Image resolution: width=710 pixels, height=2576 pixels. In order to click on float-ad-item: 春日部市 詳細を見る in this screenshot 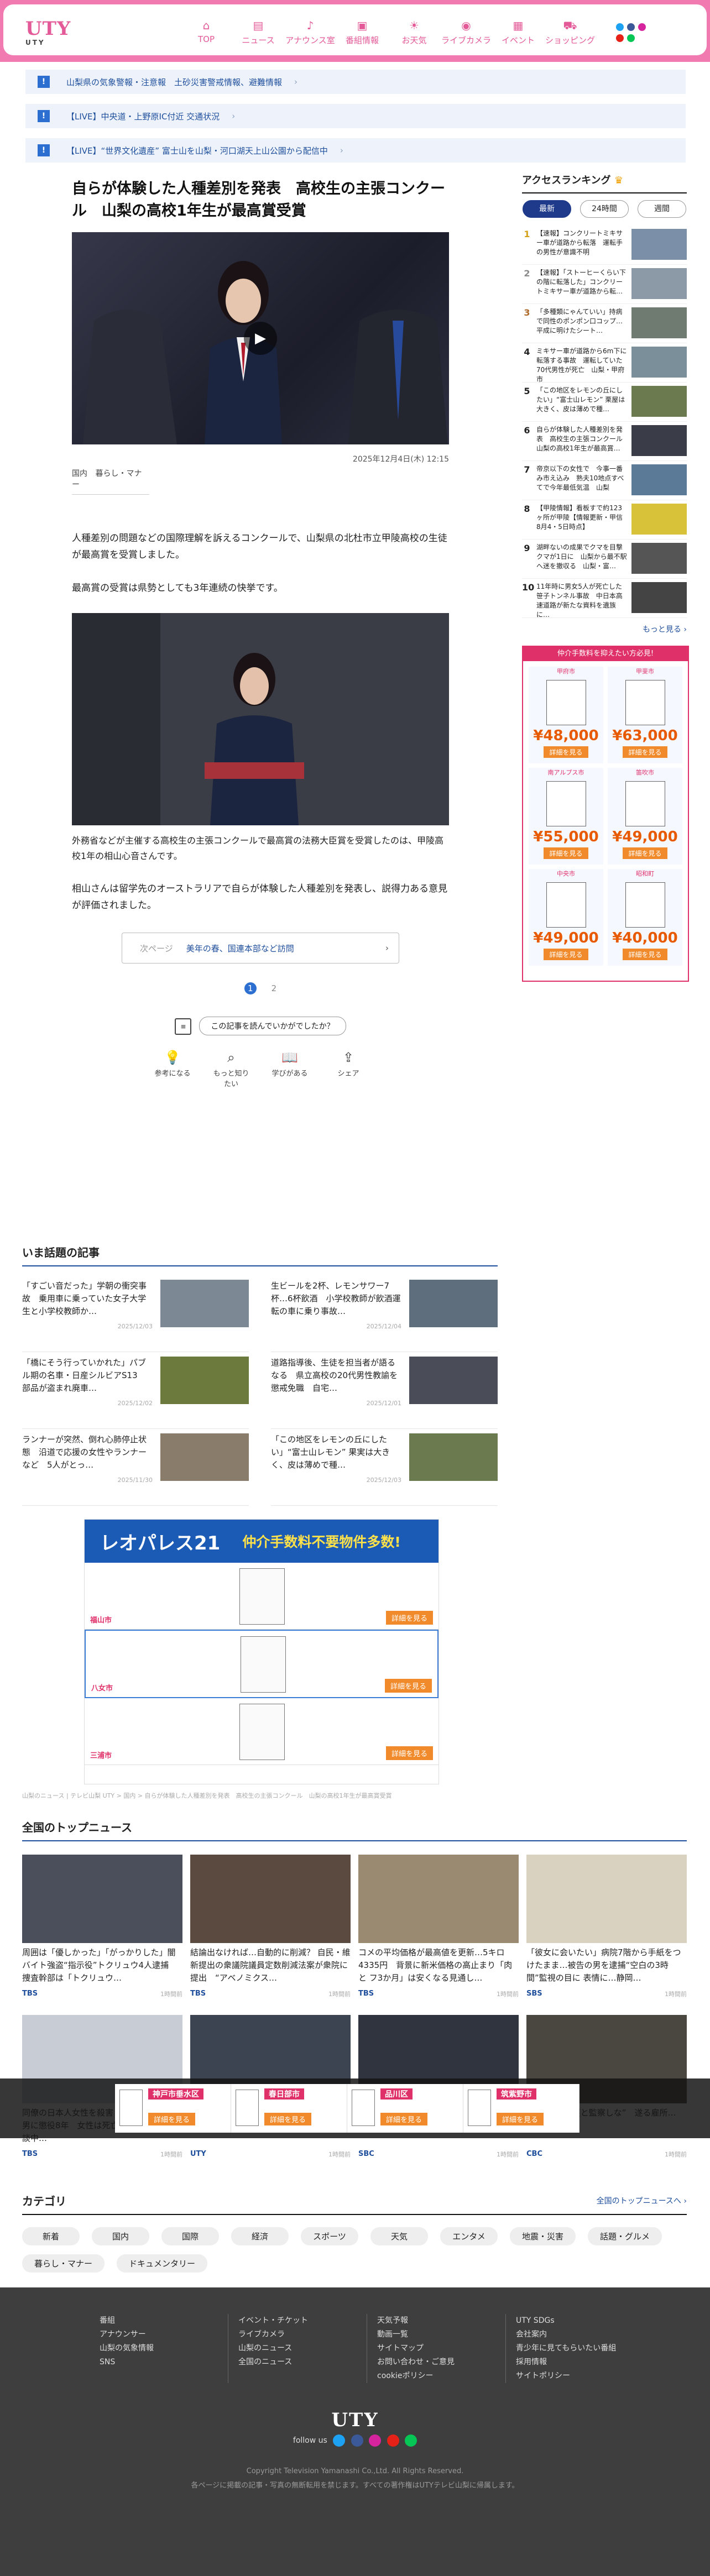, I will do `click(289, 2108)`.